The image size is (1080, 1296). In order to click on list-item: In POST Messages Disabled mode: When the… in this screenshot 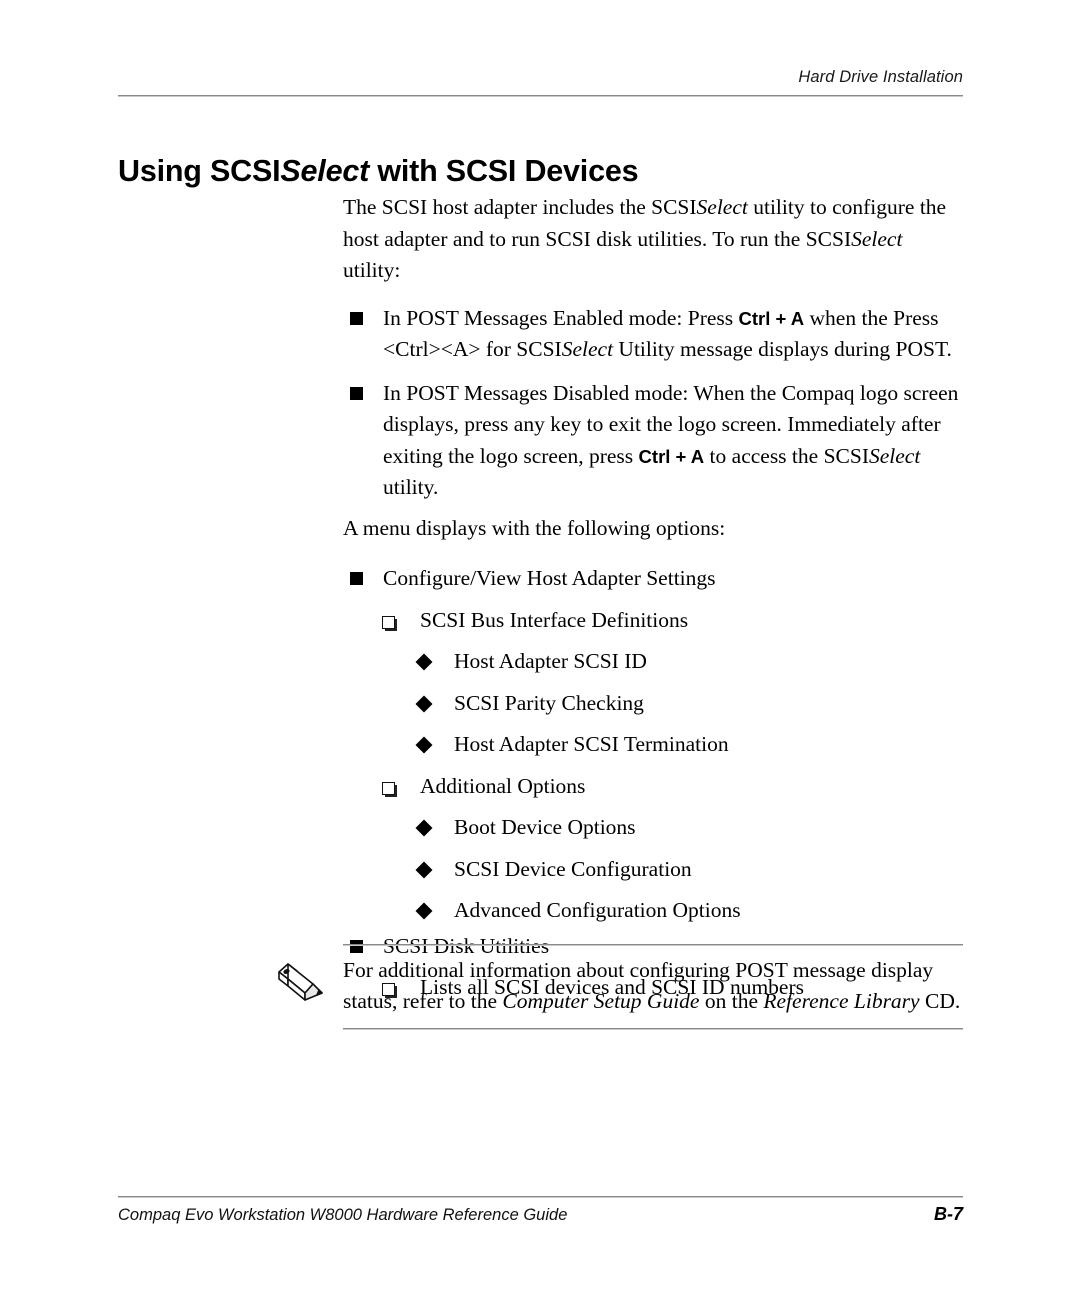, I will do `click(656, 441)`.